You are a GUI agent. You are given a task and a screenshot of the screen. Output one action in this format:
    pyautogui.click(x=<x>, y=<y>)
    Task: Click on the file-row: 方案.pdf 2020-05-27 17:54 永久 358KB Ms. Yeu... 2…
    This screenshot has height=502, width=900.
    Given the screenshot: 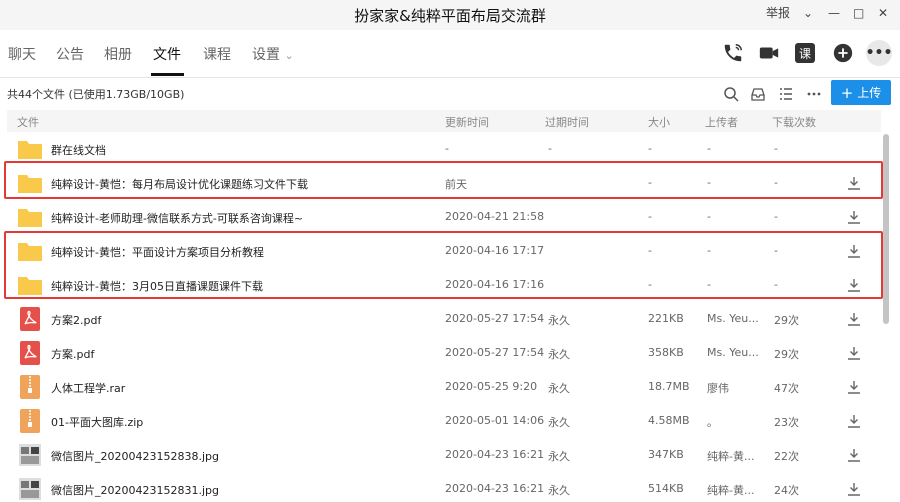 What is the action you would take?
    pyautogui.click(x=444, y=353)
    